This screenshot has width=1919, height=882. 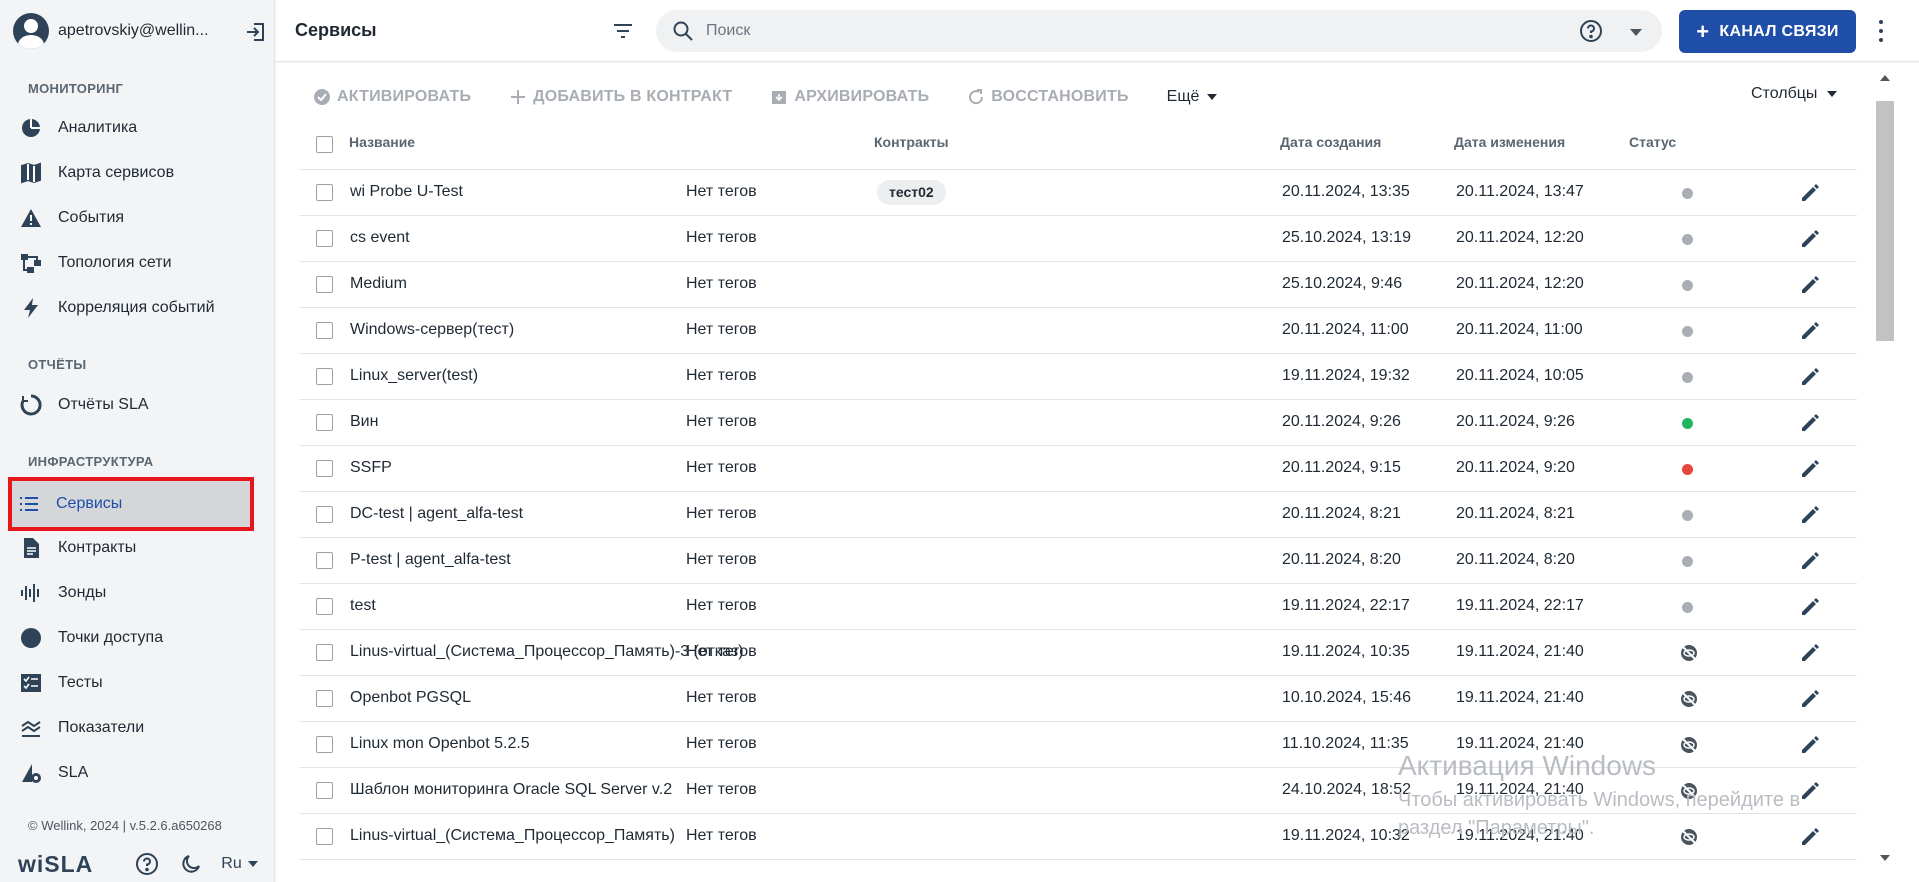 What do you see at coordinates (512, 836) in the screenshot?
I see `service-name: Linus-virtual_(Система_Процессор_Память)` at bounding box center [512, 836].